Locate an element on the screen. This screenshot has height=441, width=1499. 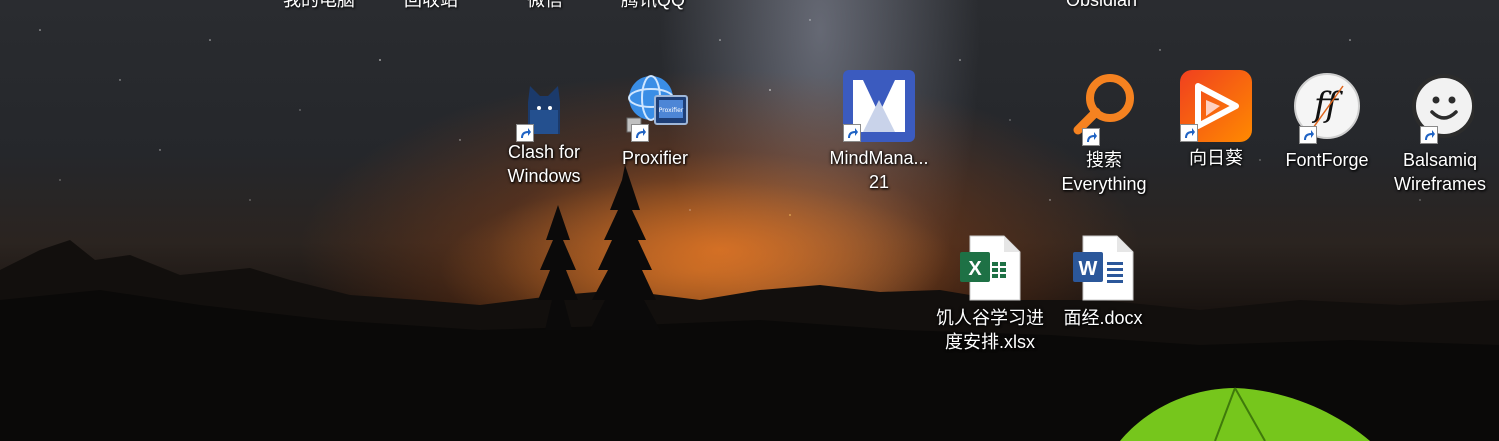
desktop-icon-mindmanager: MindMana... 21 is located at coordinates (879, 135).